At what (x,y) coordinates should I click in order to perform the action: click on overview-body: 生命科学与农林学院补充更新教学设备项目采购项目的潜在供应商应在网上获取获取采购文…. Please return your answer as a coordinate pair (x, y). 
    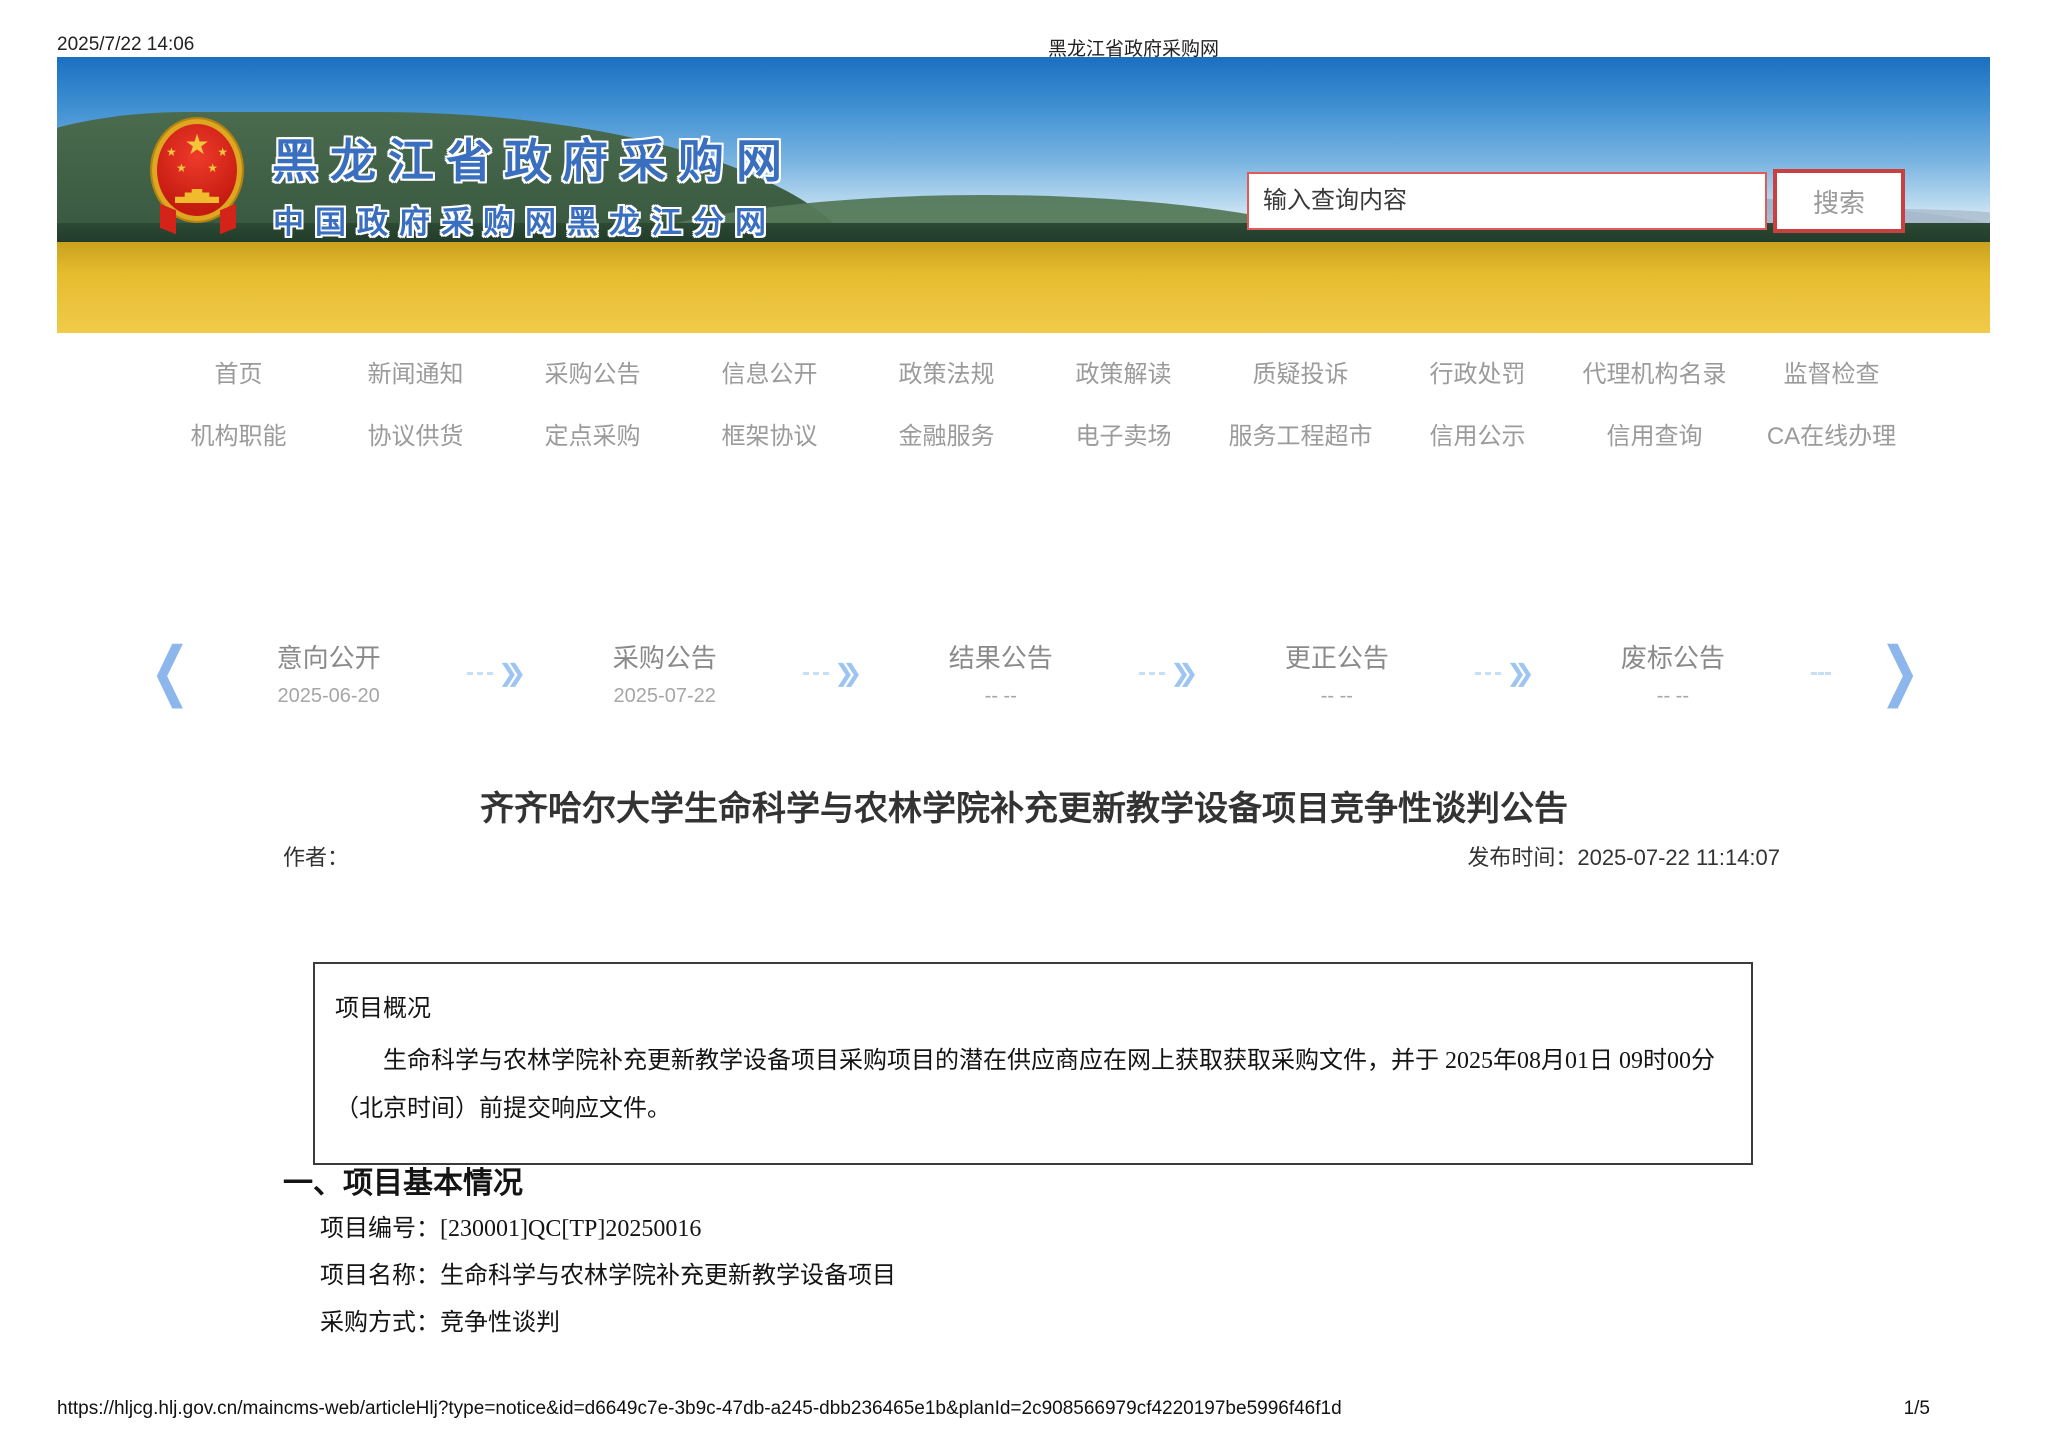
    Looking at the image, I should click on (1025, 1085).